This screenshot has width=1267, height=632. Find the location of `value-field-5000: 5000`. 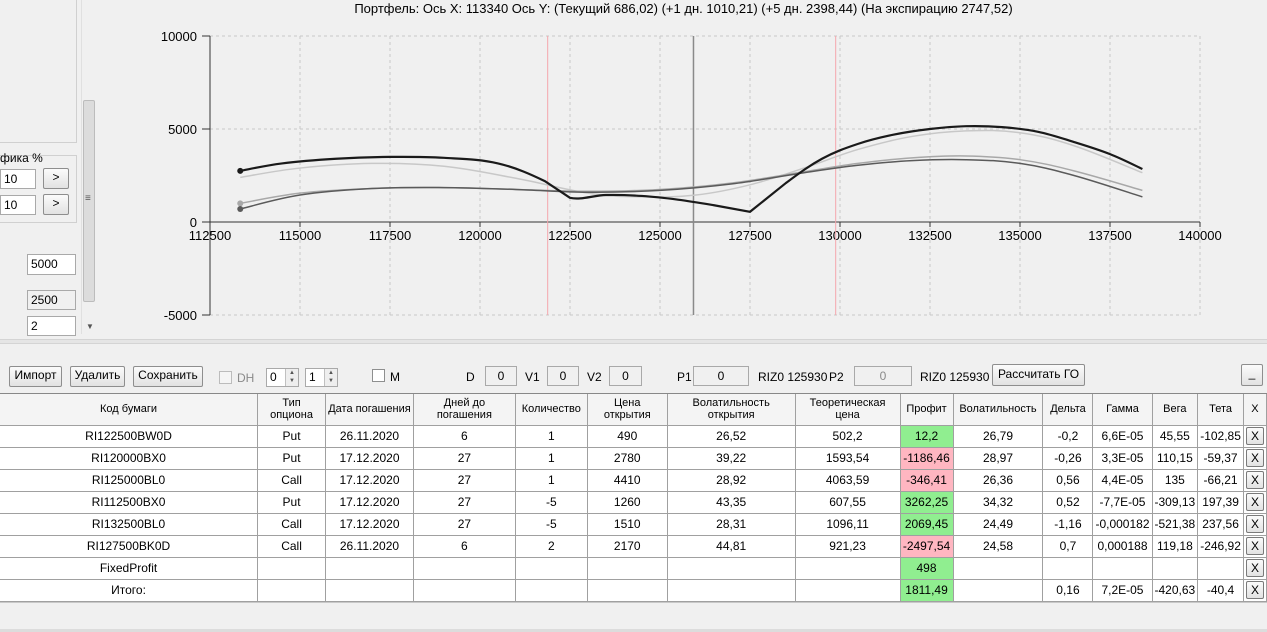

value-field-5000: 5000 is located at coordinates (51, 264).